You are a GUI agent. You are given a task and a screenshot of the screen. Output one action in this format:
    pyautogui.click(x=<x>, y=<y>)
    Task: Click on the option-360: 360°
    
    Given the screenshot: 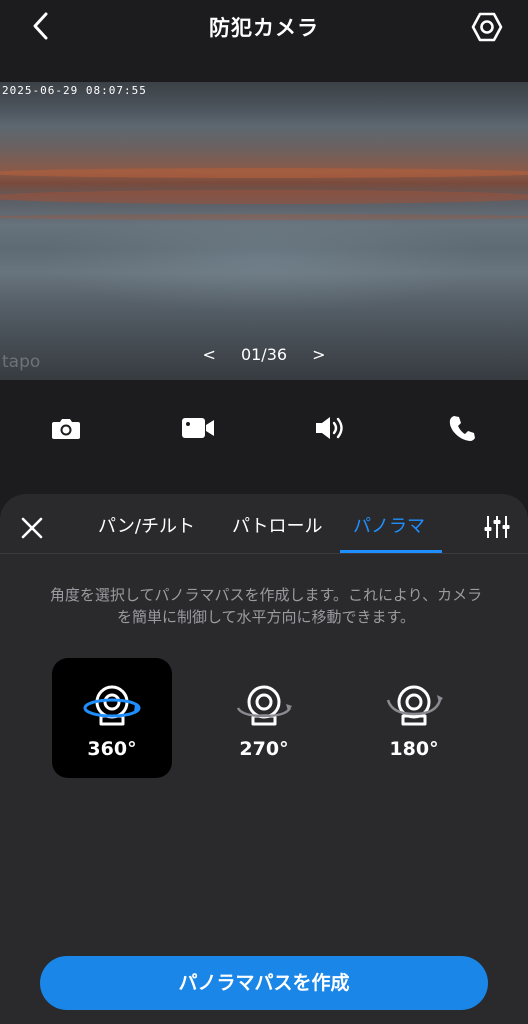 What is the action you would take?
    pyautogui.click(x=112, y=718)
    